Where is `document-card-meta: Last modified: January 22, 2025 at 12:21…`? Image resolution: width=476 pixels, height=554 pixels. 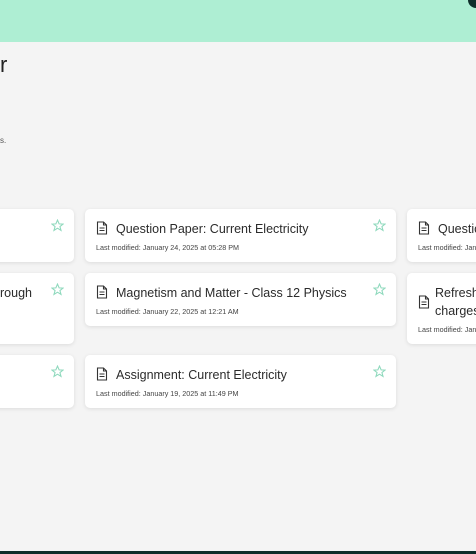
document-card-meta: Last modified: January 22, 2025 at 12:21… is located at coordinates (167, 311).